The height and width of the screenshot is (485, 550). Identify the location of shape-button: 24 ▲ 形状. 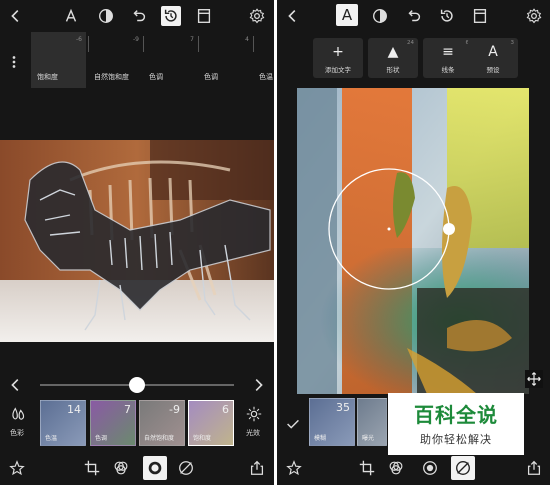
(393, 58).